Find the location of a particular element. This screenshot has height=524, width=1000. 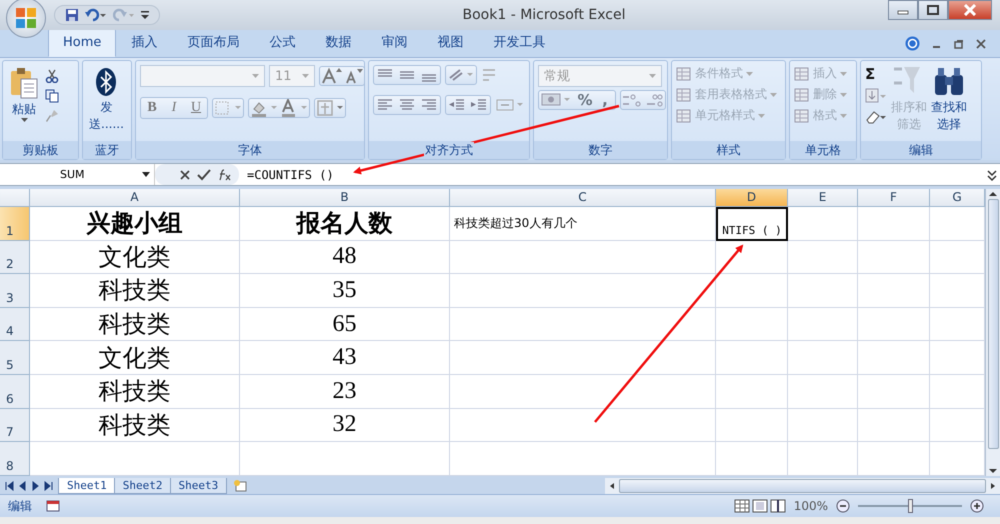

maximize-button is located at coordinates (933, 10).